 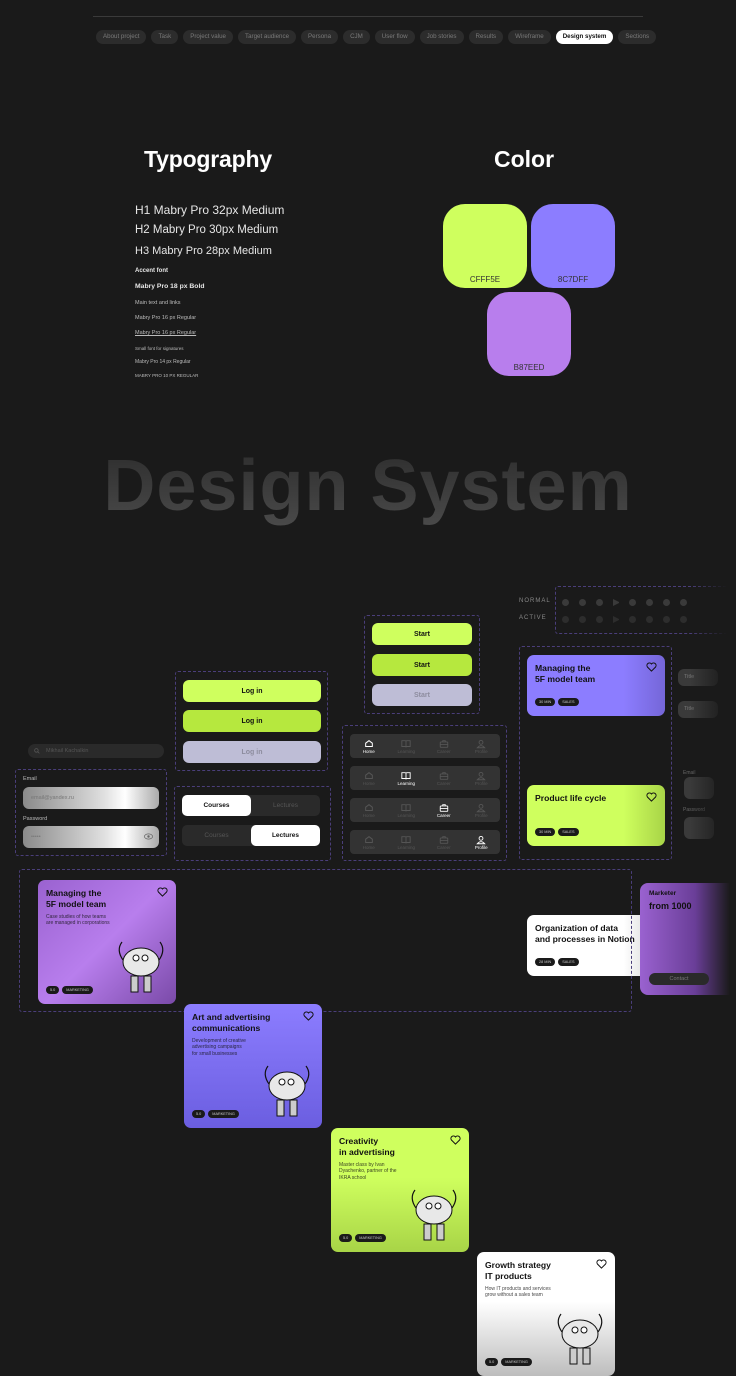 What do you see at coordinates (207, 230) in the screenshot?
I see `type-sample-h2: H2 Mabry Pro 30px Medium` at bounding box center [207, 230].